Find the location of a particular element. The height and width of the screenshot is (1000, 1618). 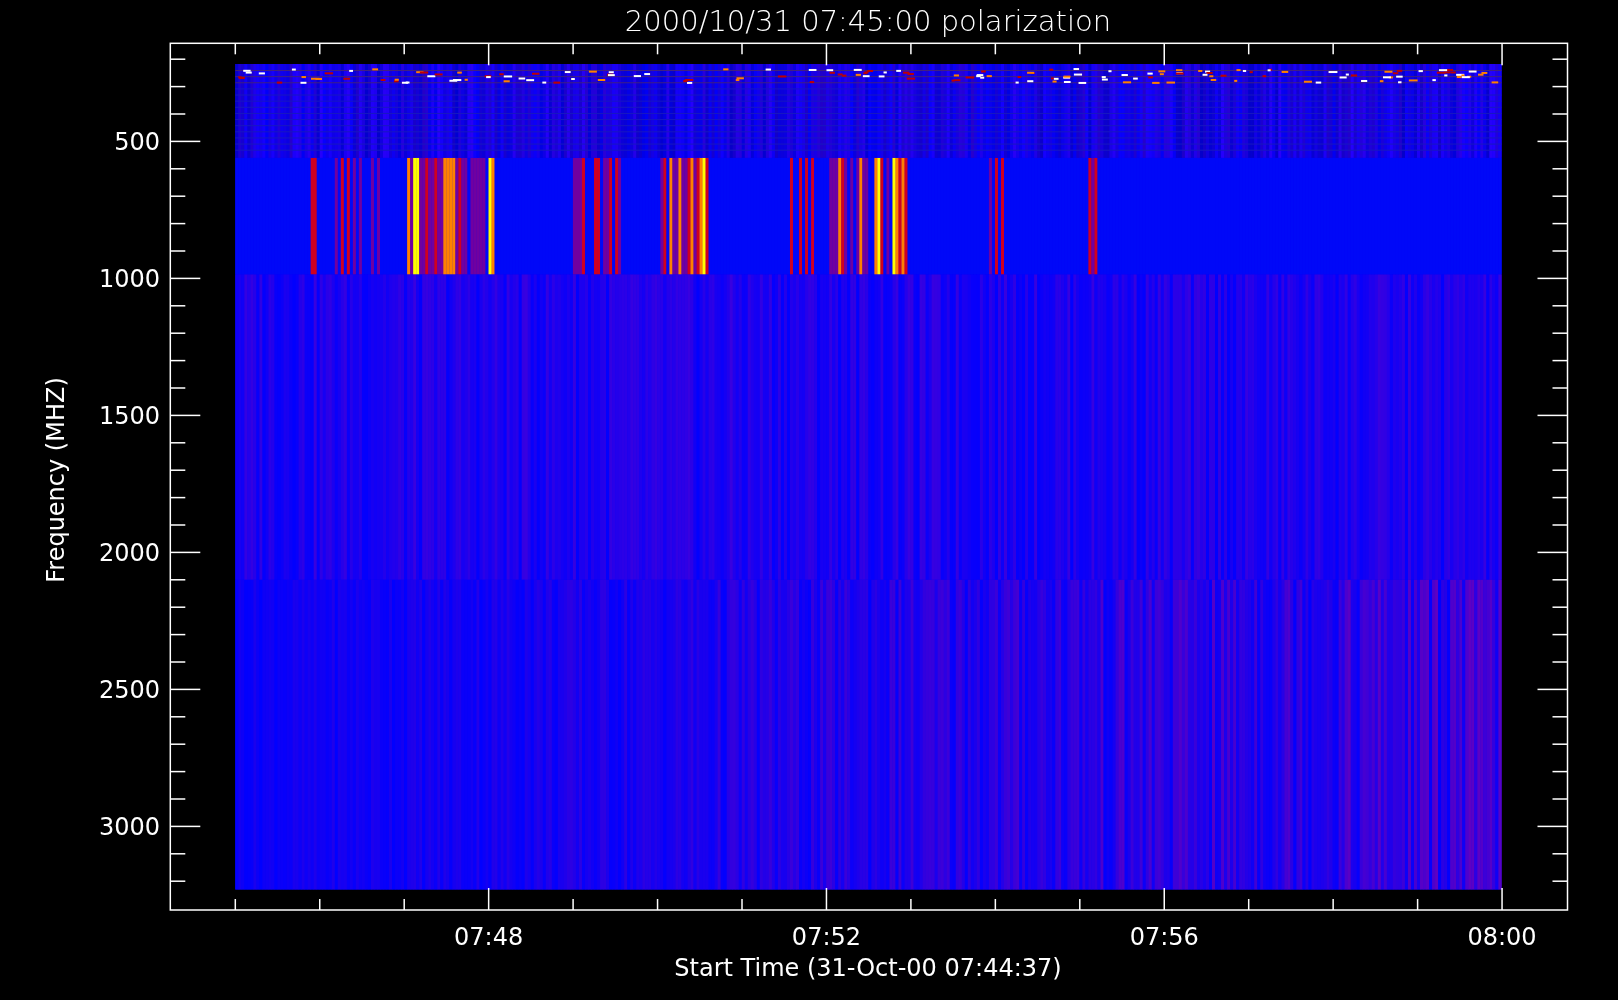

tick-label: 2000 is located at coordinates (129, 553).